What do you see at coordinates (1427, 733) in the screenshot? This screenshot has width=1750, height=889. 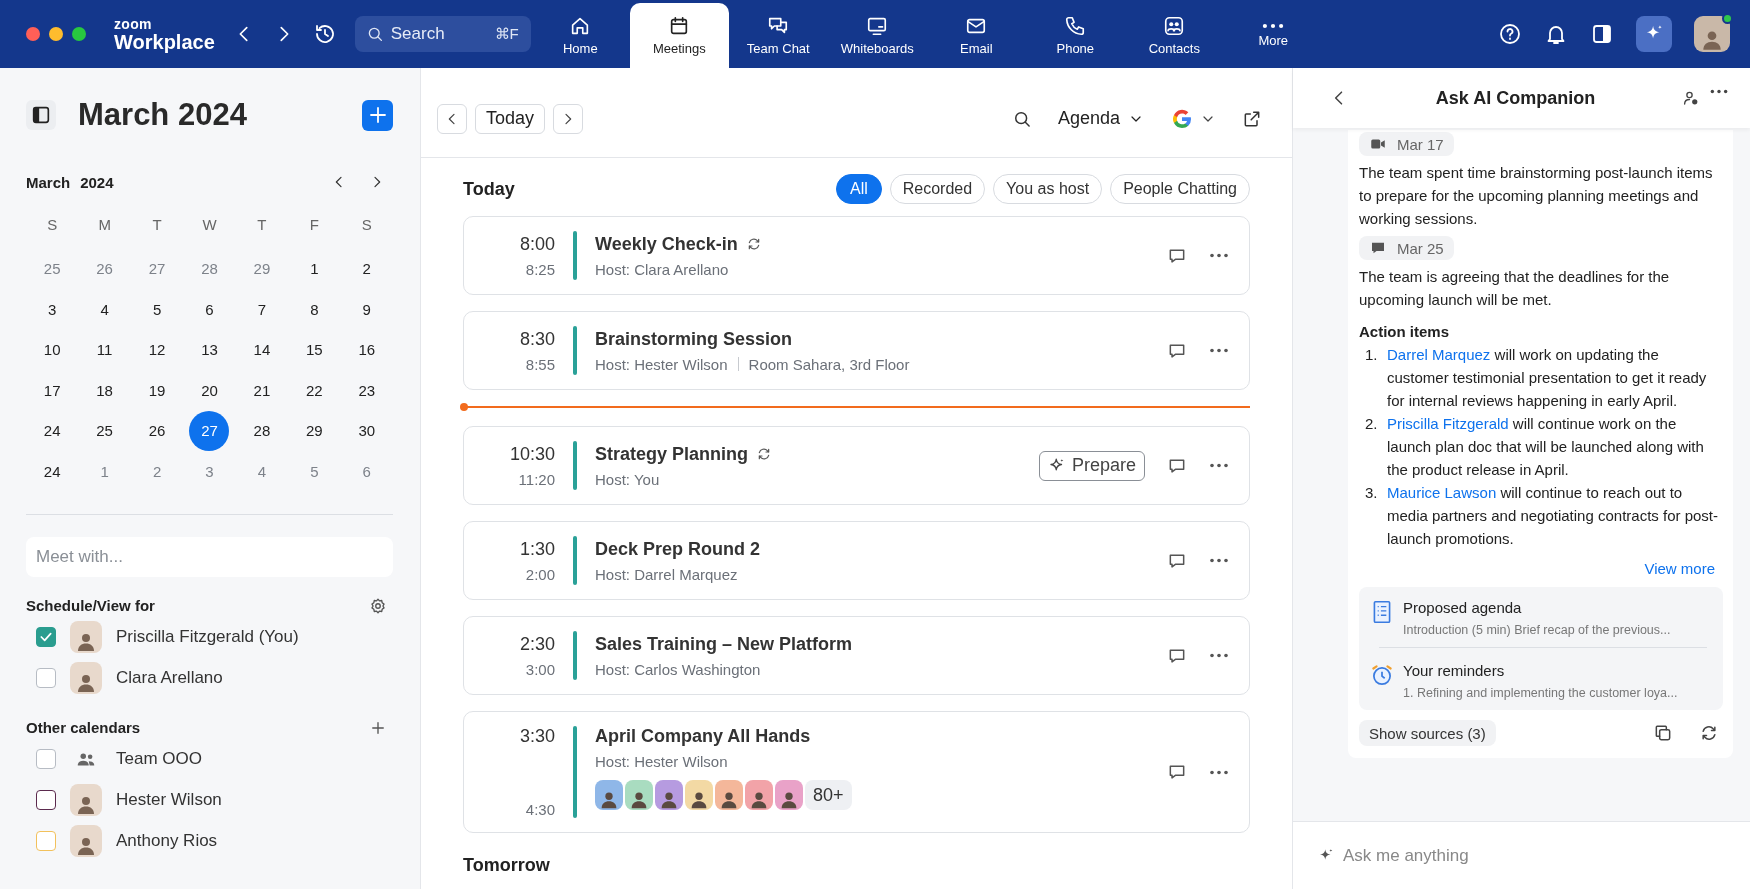 I see `show-sources-button: Show sources (3)` at bounding box center [1427, 733].